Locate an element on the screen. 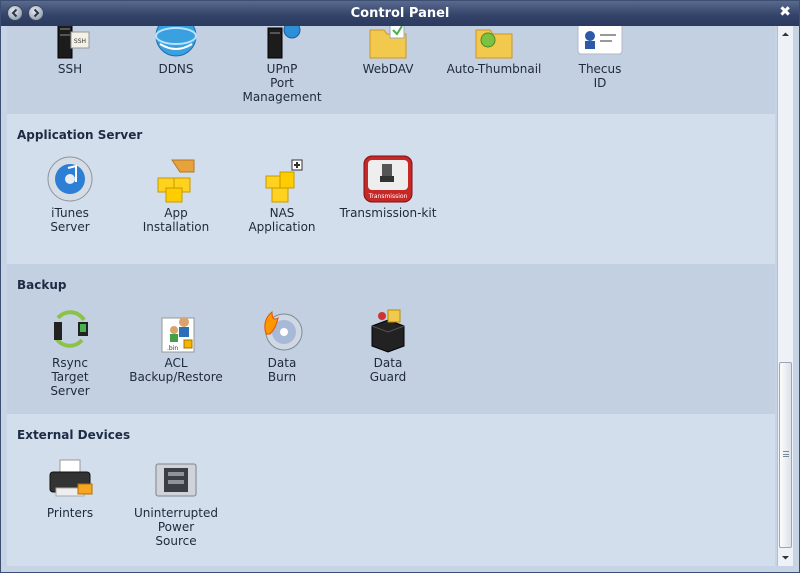 This screenshot has height=573, width=800. item-label: Auto-Thumbnail is located at coordinates (494, 69).